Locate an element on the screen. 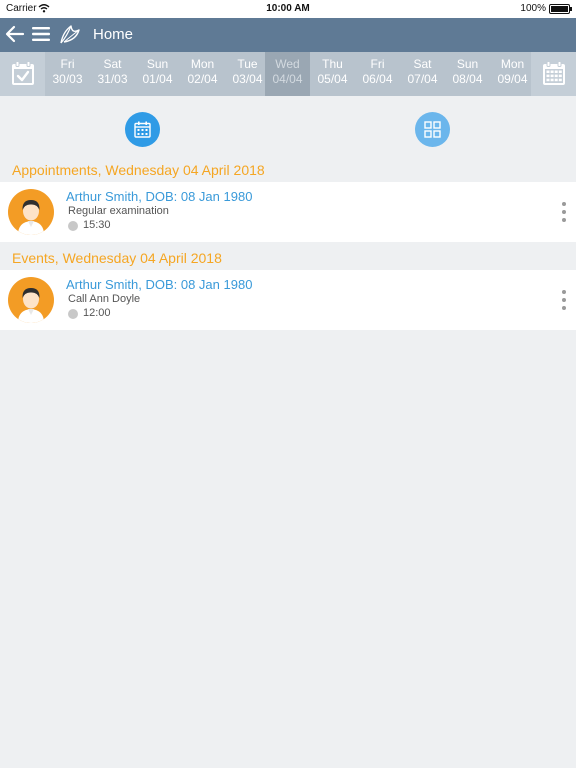  calendar-grid-button is located at coordinates (553, 74).